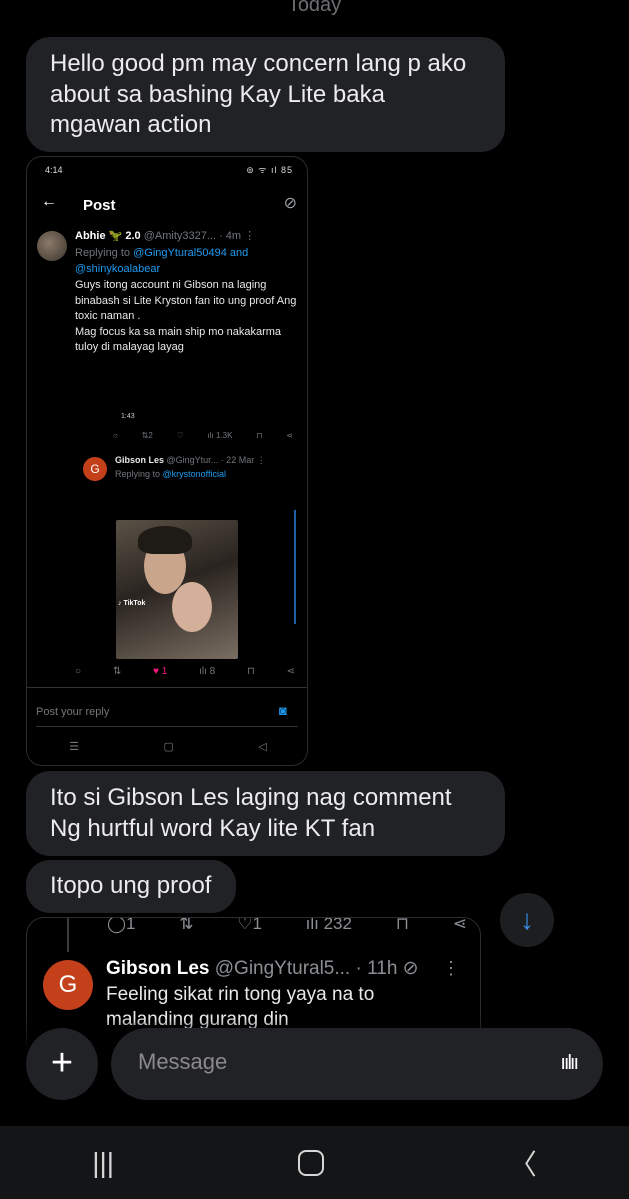  I want to click on home-icon: ▢, so click(168, 747).